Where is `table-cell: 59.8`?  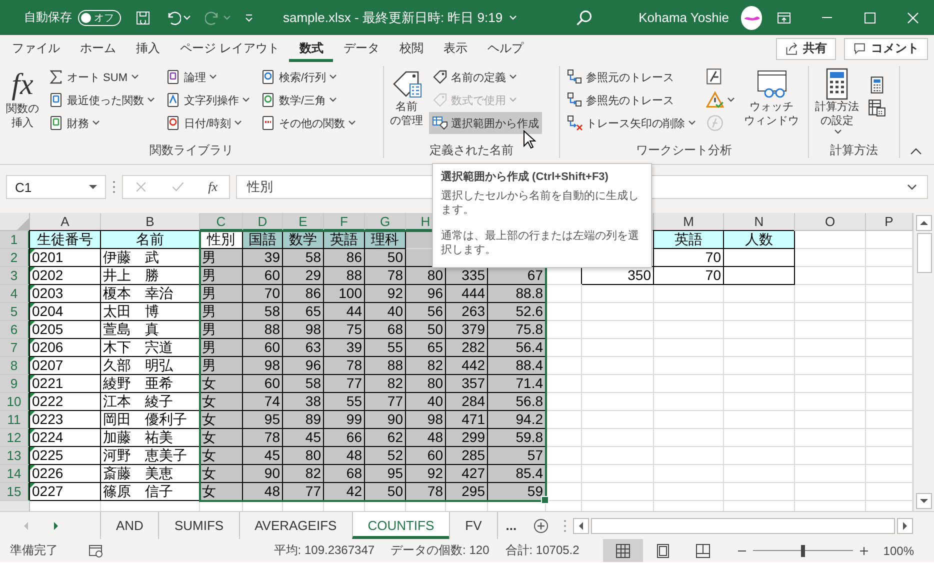 table-cell: 59.8 is located at coordinates (517, 438).